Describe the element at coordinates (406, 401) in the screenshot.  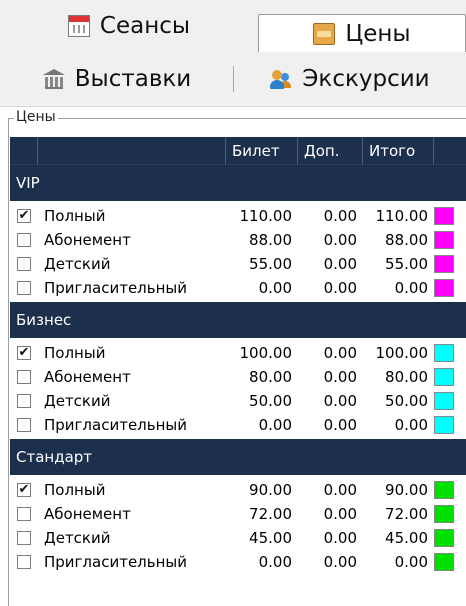
I see `total-price: 50.00` at that location.